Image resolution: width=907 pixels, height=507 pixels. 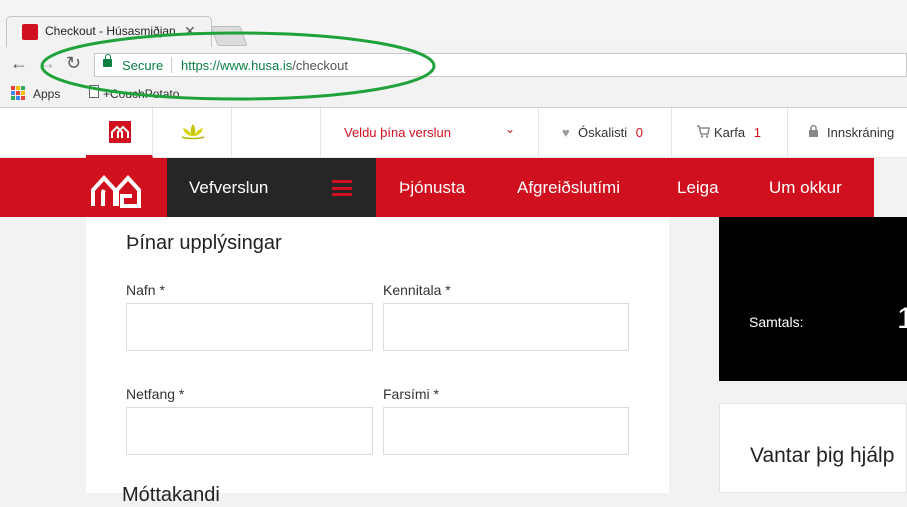 I want to click on heart-icon: ♥, so click(x=566, y=132).